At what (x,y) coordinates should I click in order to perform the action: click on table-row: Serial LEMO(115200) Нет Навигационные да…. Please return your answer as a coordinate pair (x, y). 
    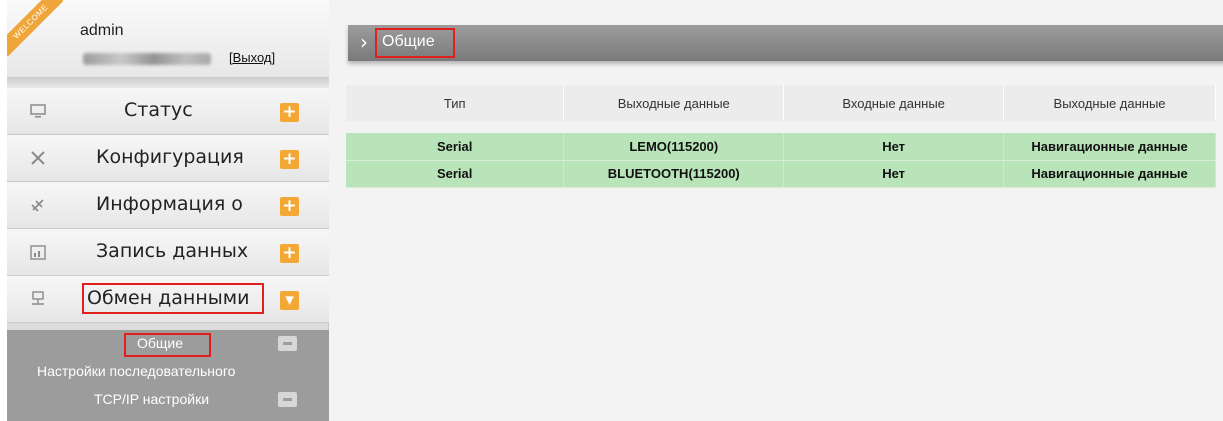
    Looking at the image, I should click on (781, 147).